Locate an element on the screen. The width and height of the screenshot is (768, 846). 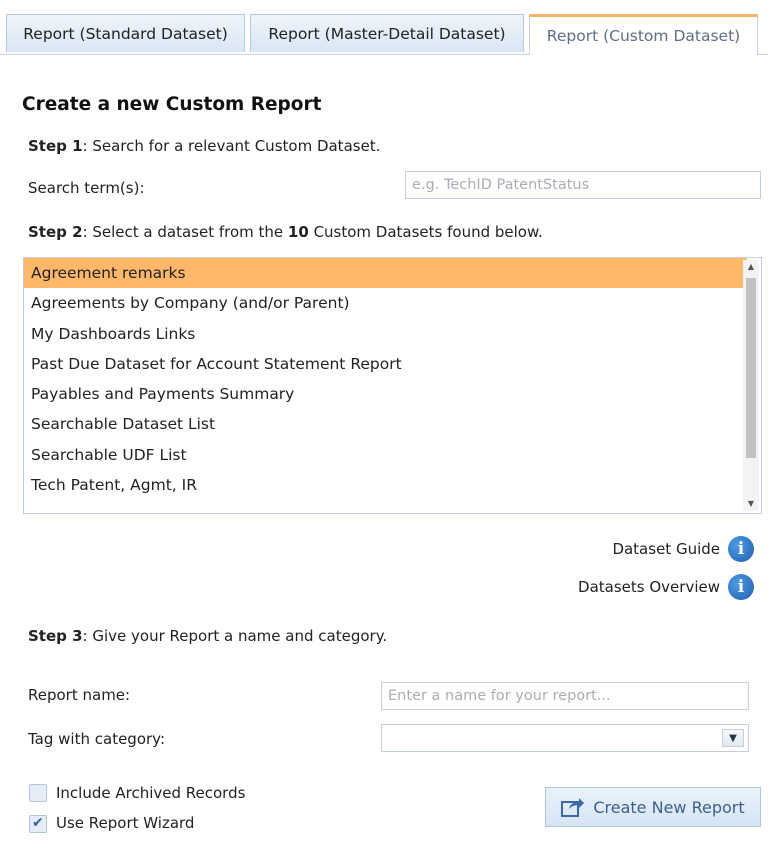
include-archived-checkbox is located at coordinates (38, 793).